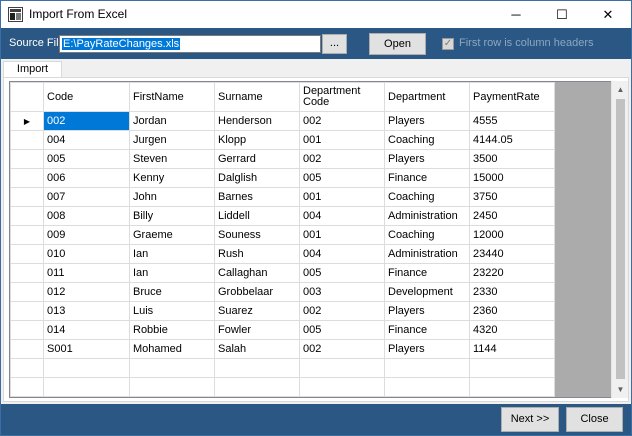 This screenshot has height=436, width=632. What do you see at coordinates (86, 140) in the screenshot?
I see `cell-code: 004` at bounding box center [86, 140].